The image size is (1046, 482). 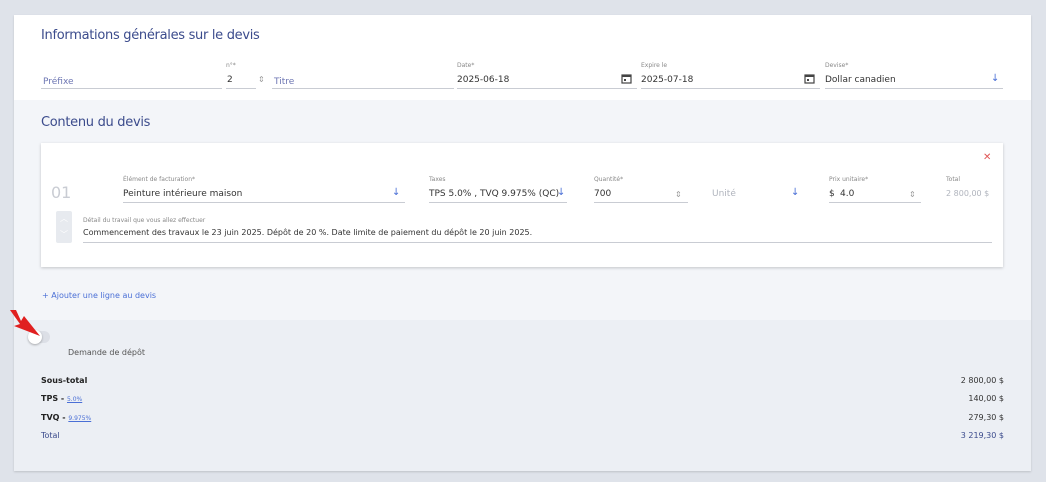 What do you see at coordinates (498, 202) in the screenshot?
I see `taxes-underline` at bounding box center [498, 202].